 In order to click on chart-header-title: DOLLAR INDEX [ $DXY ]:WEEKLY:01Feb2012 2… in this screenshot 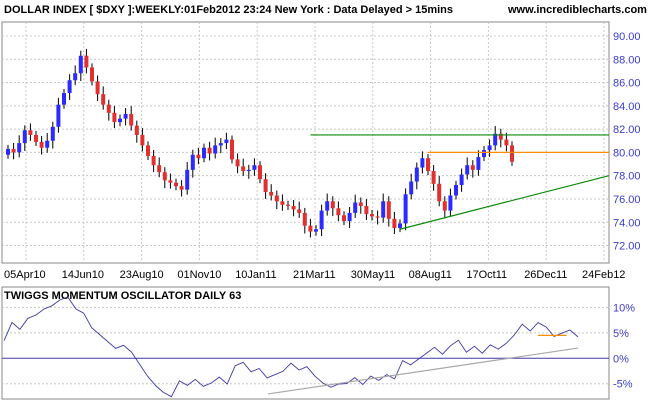, I will do `click(228, 10)`.